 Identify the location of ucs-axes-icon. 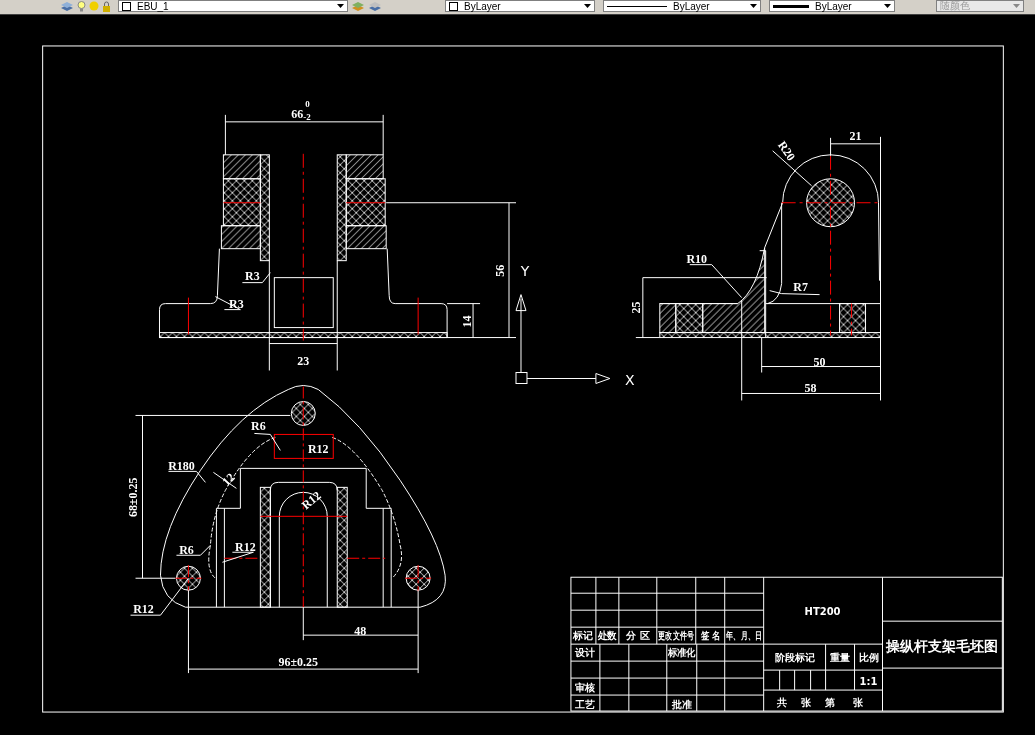
(563, 339).